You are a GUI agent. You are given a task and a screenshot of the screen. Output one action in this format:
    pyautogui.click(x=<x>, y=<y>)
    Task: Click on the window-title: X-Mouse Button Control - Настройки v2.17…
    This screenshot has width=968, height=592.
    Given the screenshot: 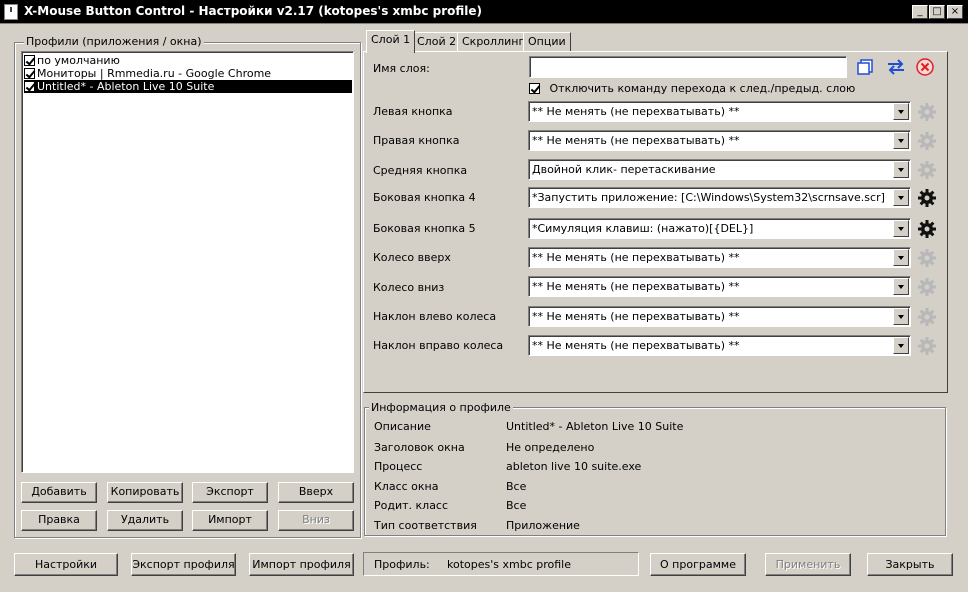 What is the action you would take?
    pyautogui.click(x=253, y=11)
    